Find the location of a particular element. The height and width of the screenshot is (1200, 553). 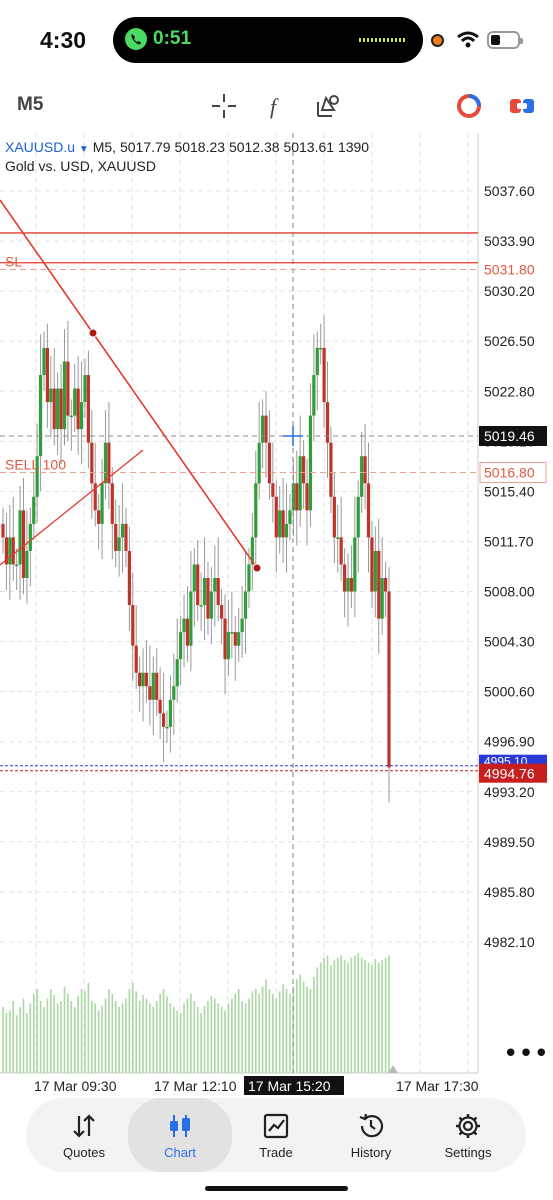

y-tick-label-0: 5037.60 is located at coordinates (509, 191).